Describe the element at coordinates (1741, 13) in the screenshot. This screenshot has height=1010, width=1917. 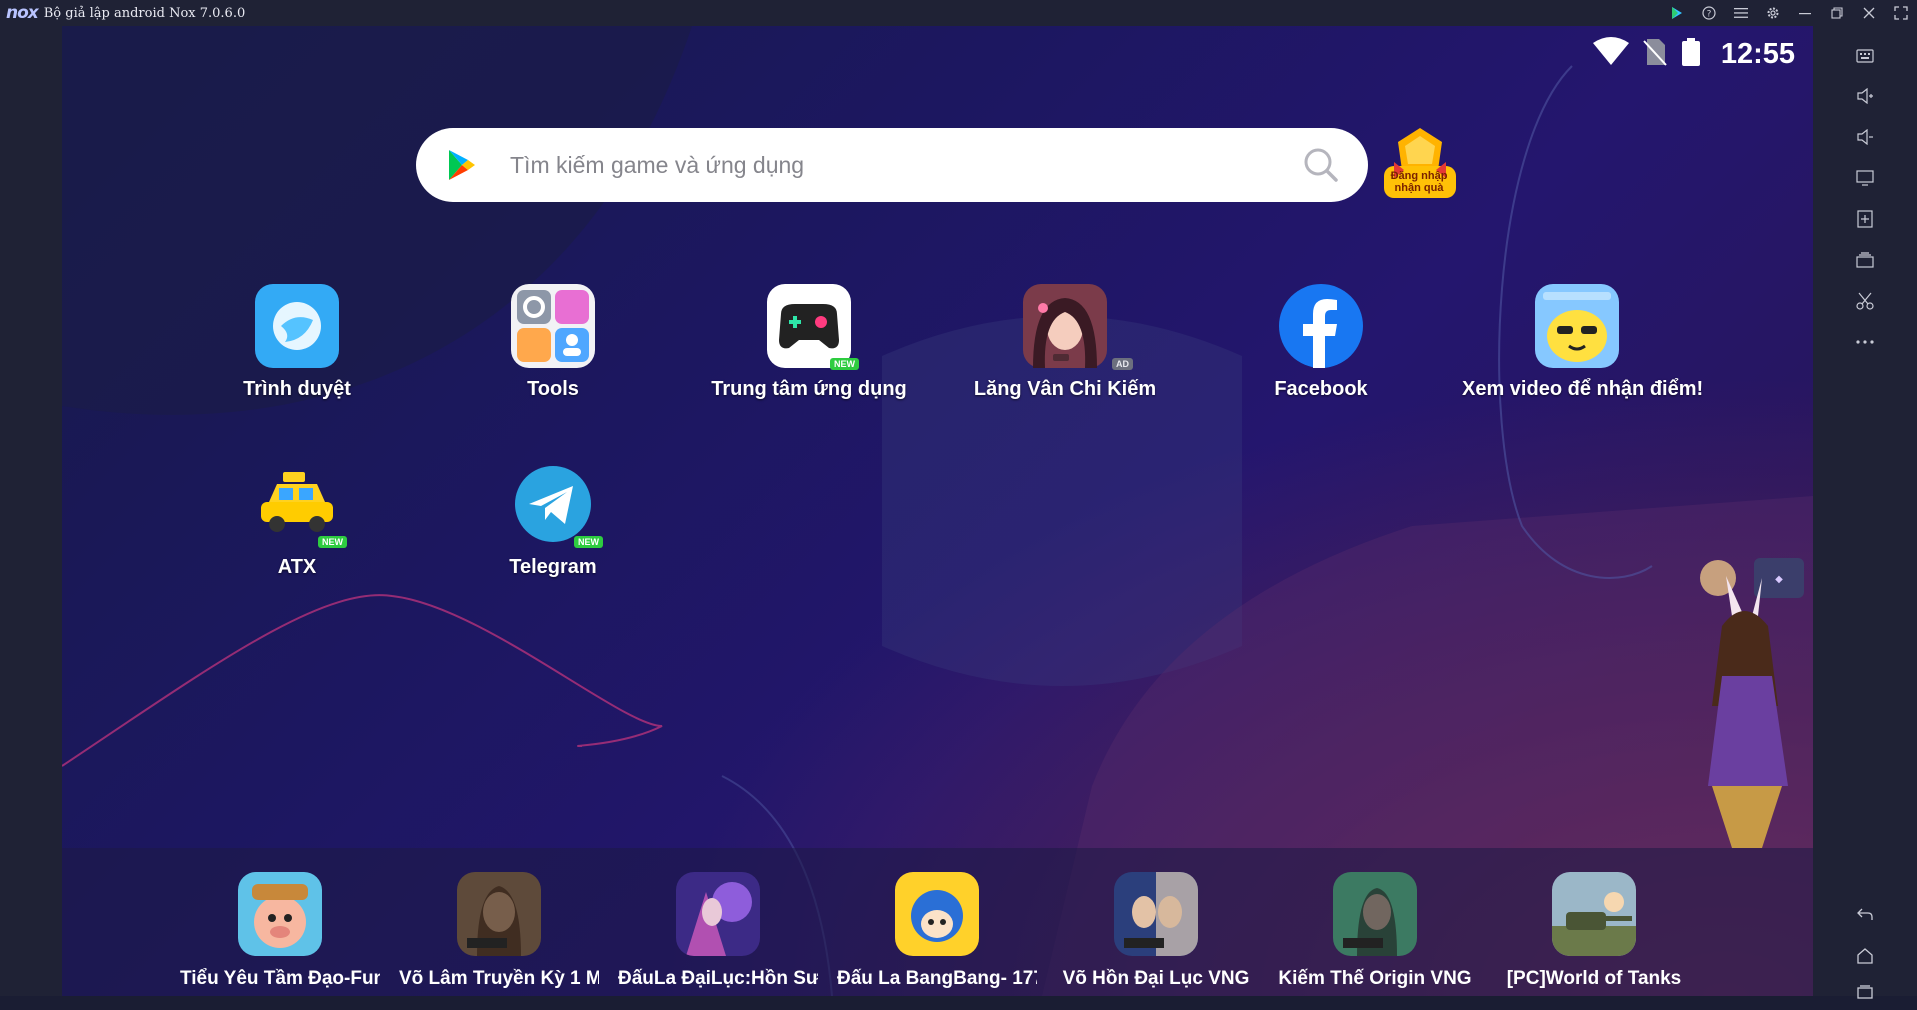
I see `menu-icon` at that location.